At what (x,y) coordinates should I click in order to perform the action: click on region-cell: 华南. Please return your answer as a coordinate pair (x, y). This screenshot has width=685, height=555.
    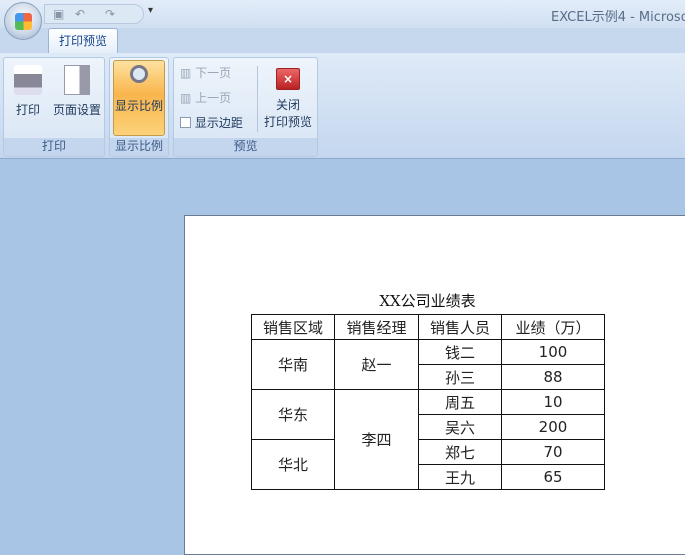
    Looking at the image, I should click on (293, 364).